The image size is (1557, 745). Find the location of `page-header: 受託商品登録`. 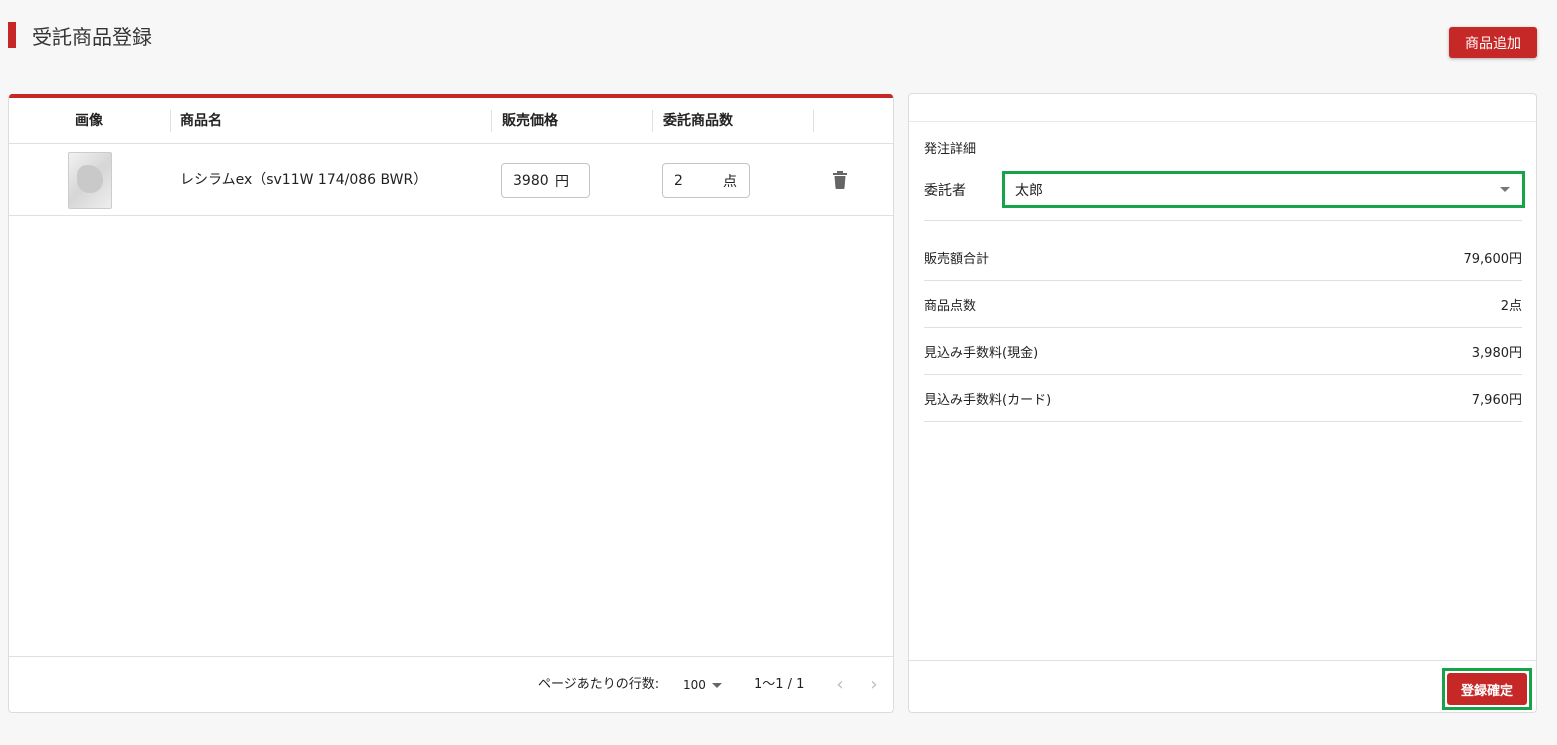

page-header: 受託商品登録 is located at coordinates (80, 35).